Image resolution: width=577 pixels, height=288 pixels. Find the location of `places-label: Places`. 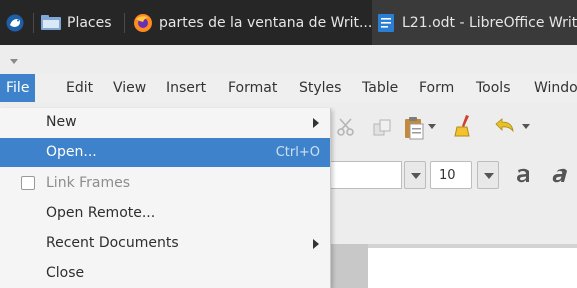

places-label: Places is located at coordinates (89, 22).